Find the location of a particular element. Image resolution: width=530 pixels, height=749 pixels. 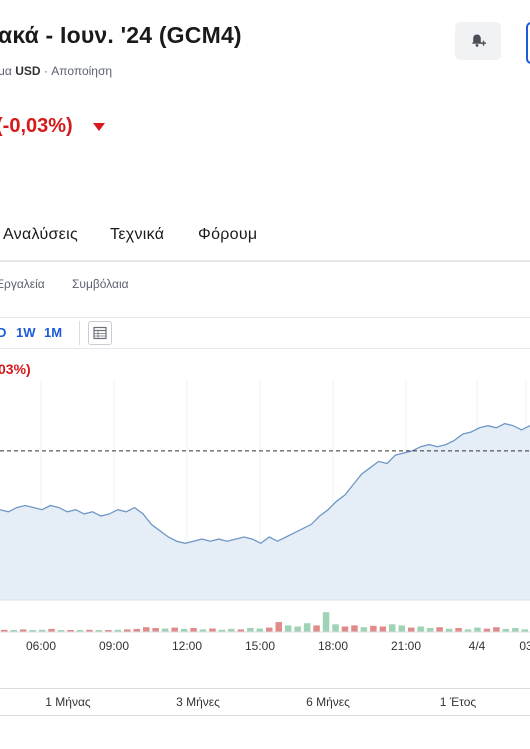

period-6-months: 6 Μήνες is located at coordinates (328, 702).